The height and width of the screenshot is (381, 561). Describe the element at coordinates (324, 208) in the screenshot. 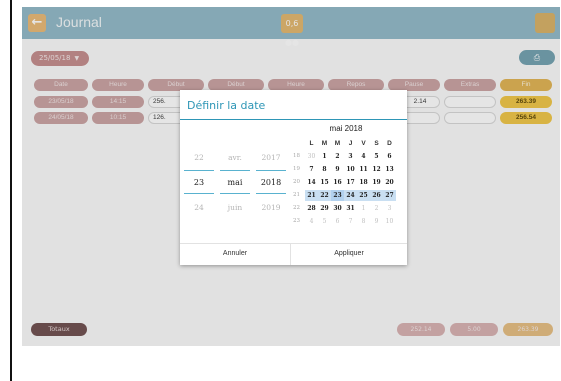

I see `calendar-day: 29` at that location.